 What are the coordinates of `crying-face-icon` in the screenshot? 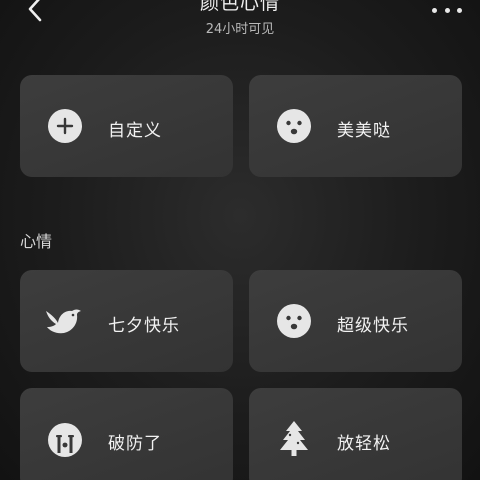 It's located at (65, 440).